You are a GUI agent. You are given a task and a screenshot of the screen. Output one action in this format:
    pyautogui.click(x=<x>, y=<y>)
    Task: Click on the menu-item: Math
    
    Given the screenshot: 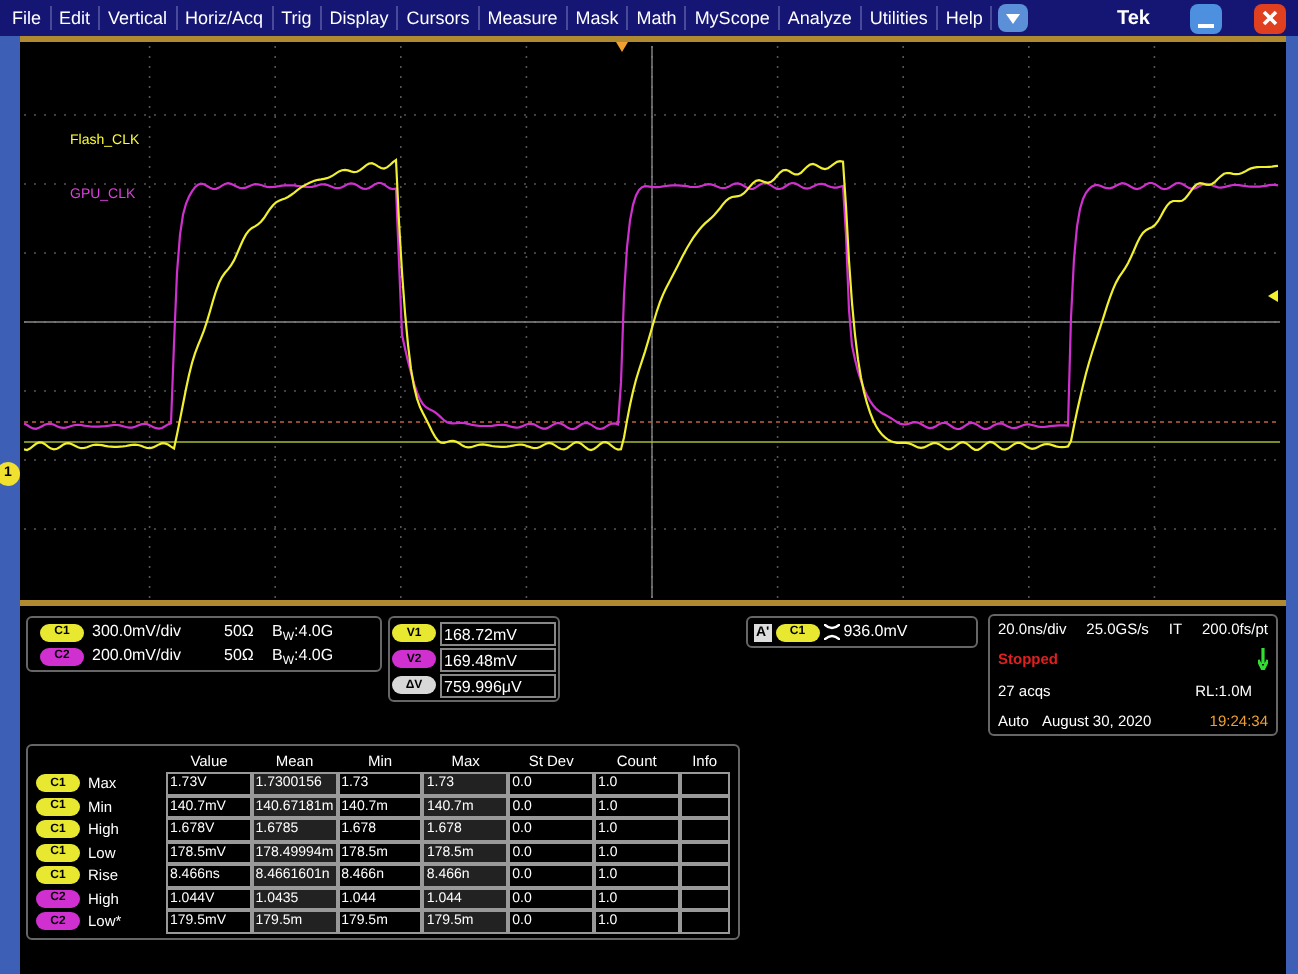 What is the action you would take?
    pyautogui.click(x=657, y=18)
    